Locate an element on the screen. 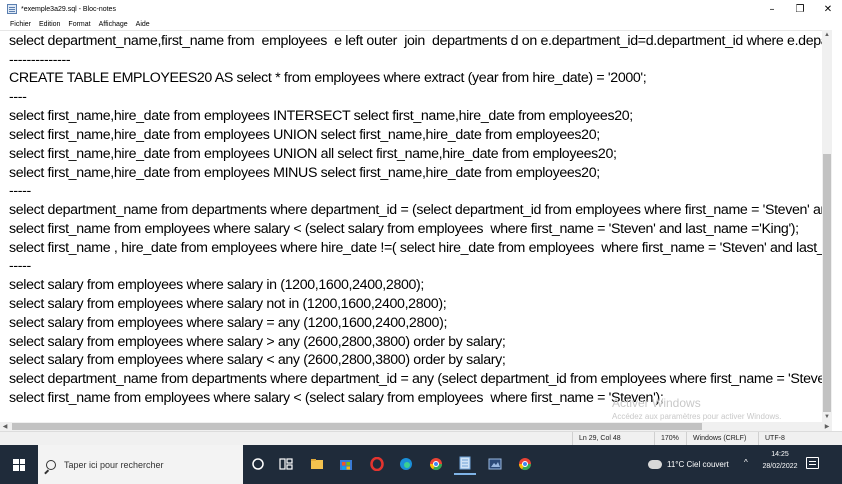  vertical-scroll-thumb is located at coordinates (827, 283).